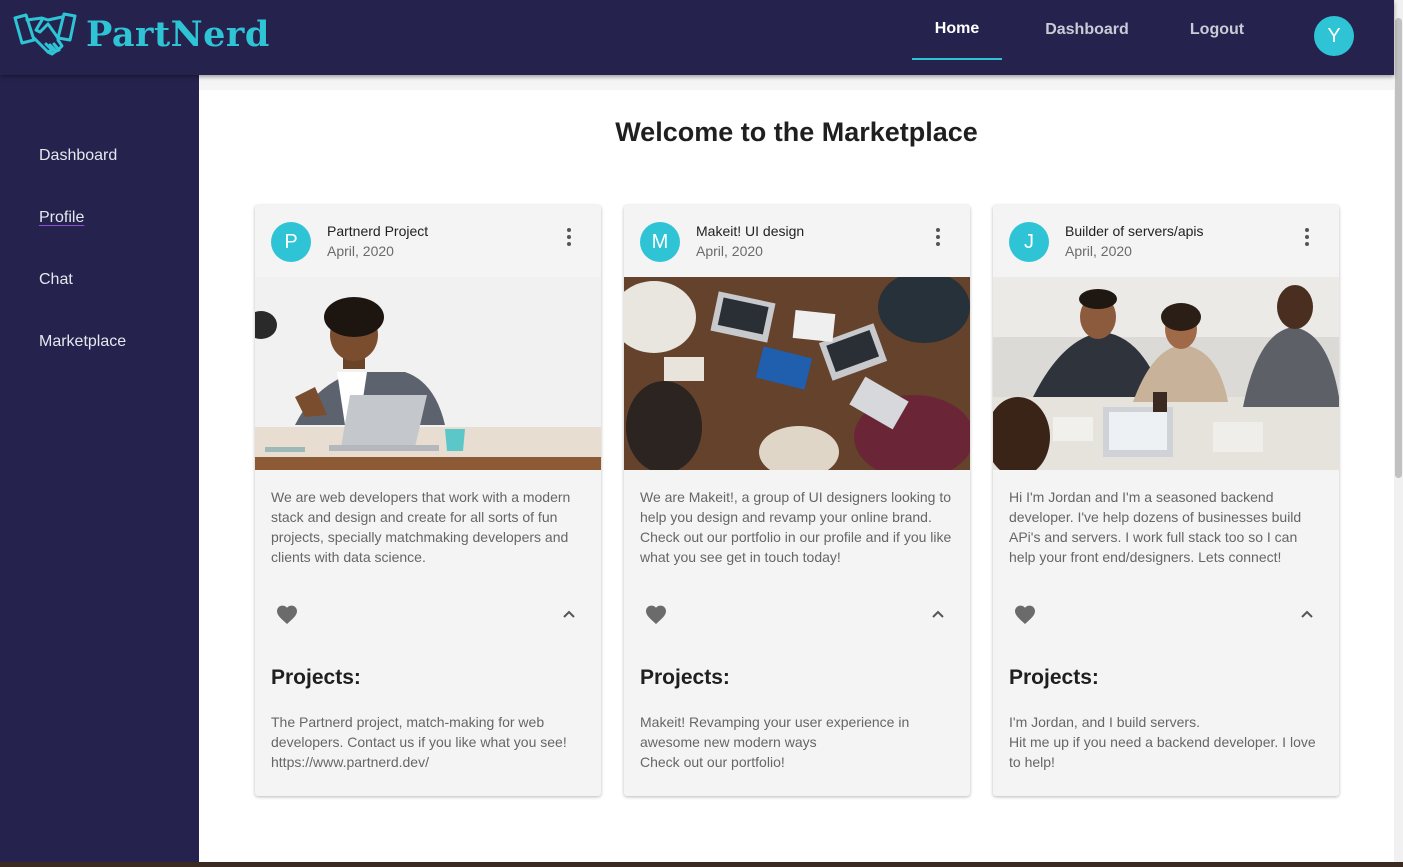  Describe the element at coordinates (82, 342) in the screenshot. I see `sidebar-item-marketplace: Marketplace` at that location.